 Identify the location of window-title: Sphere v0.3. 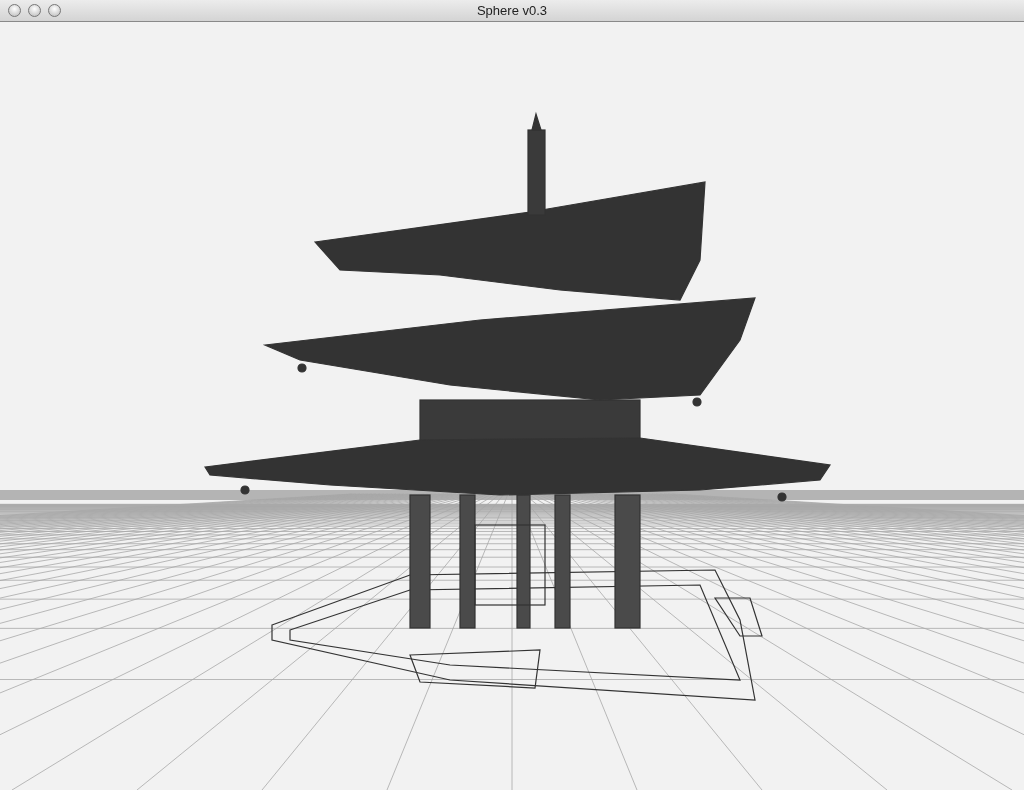
(512, 10).